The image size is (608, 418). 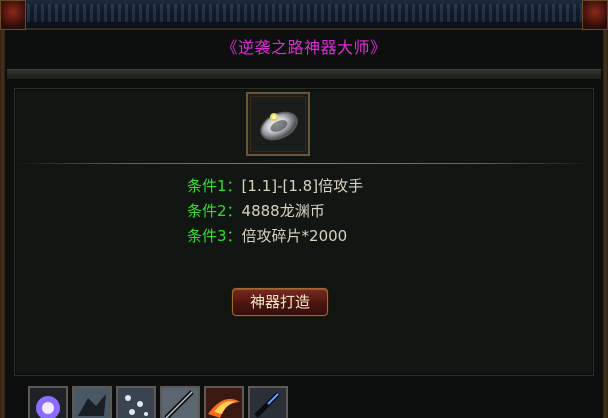 What do you see at coordinates (136, 402) in the screenshot?
I see `scatter-skill-icon` at bounding box center [136, 402].